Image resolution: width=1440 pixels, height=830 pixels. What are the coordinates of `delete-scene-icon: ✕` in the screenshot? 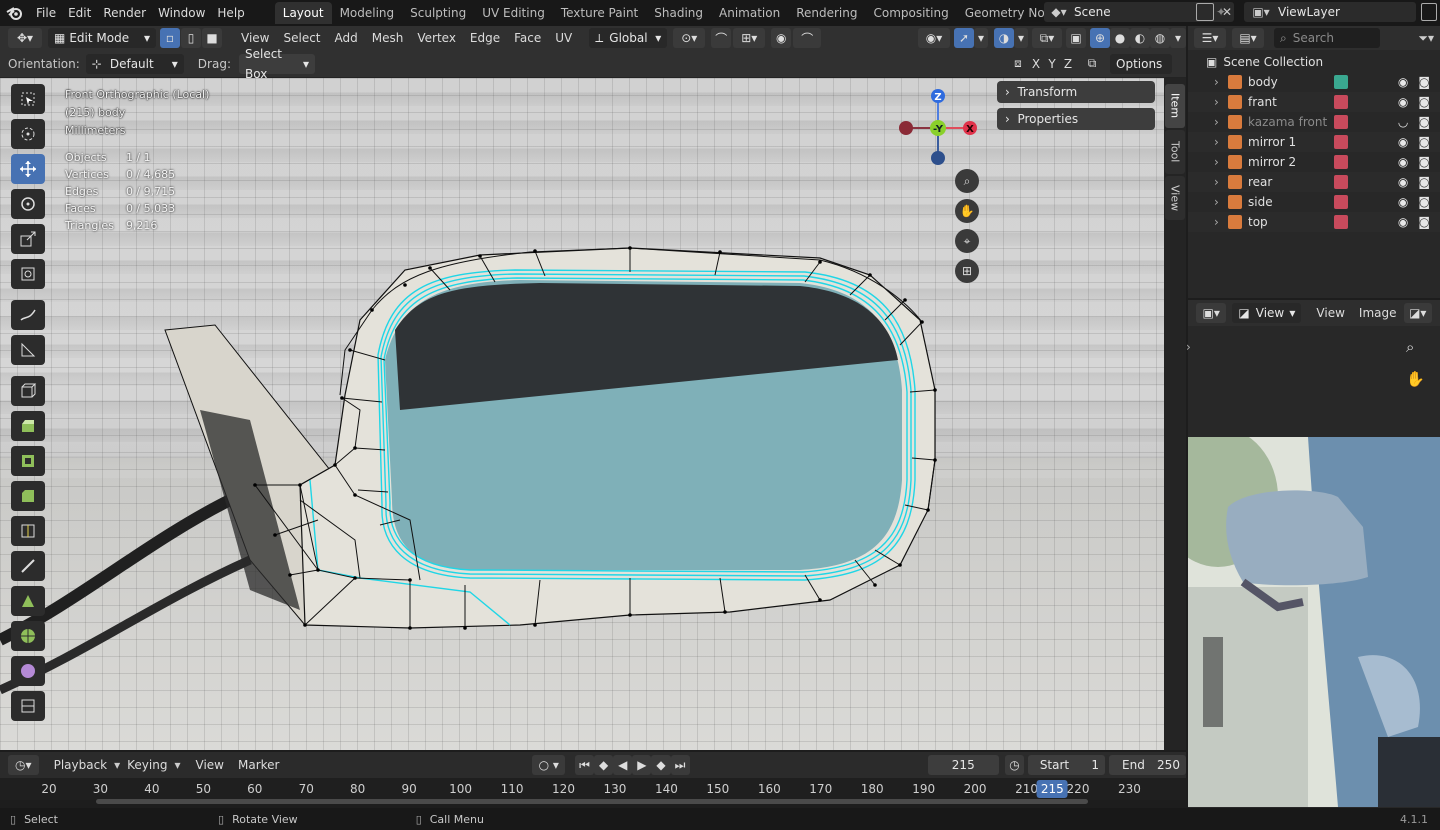 It's located at (1227, 12).